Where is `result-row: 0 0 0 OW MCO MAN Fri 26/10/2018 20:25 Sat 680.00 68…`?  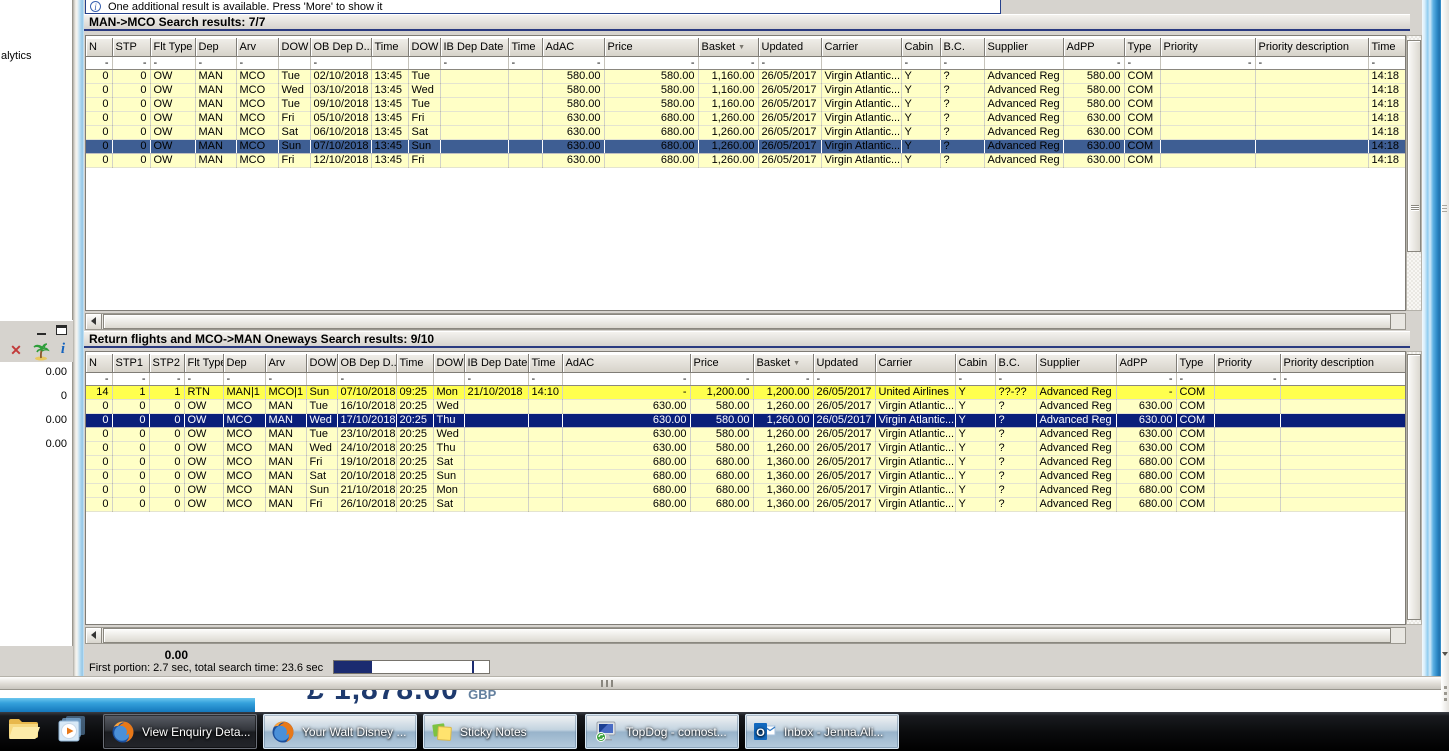 result-row: 0 0 0 OW MCO MAN Fri 26/10/2018 20:25 Sat 680.00 68… is located at coordinates (745, 504).